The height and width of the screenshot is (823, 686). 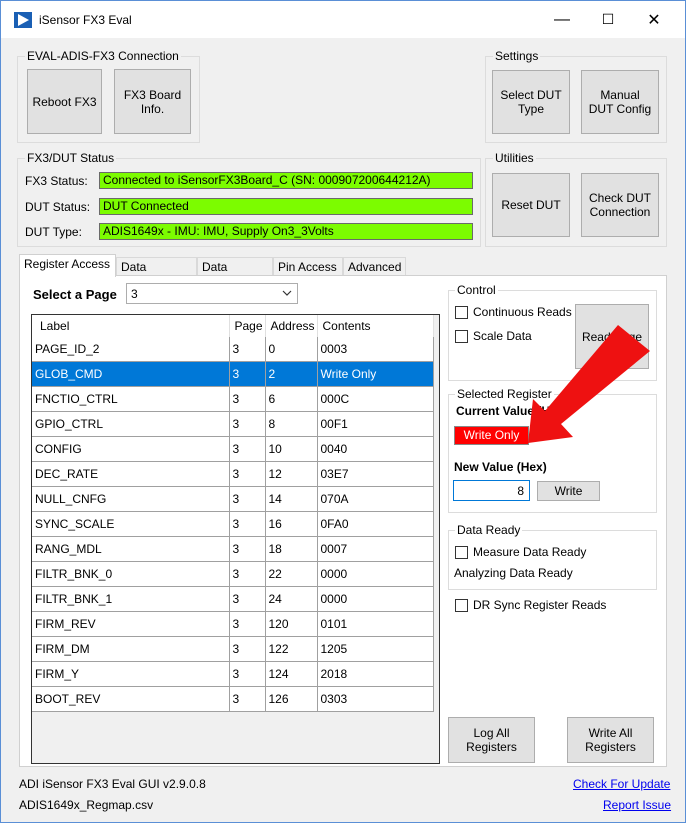 I want to click on page-select: 3, so click(x=212, y=293).